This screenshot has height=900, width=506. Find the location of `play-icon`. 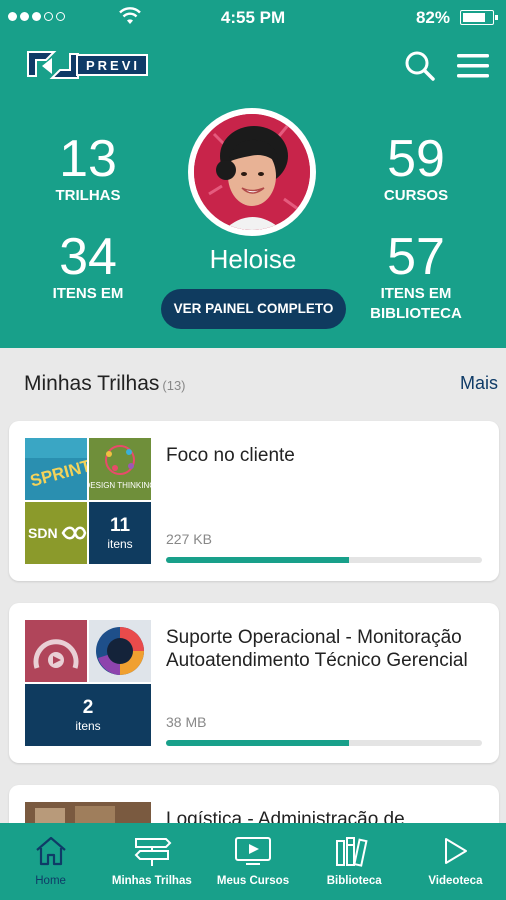

play-icon is located at coordinates (456, 851).